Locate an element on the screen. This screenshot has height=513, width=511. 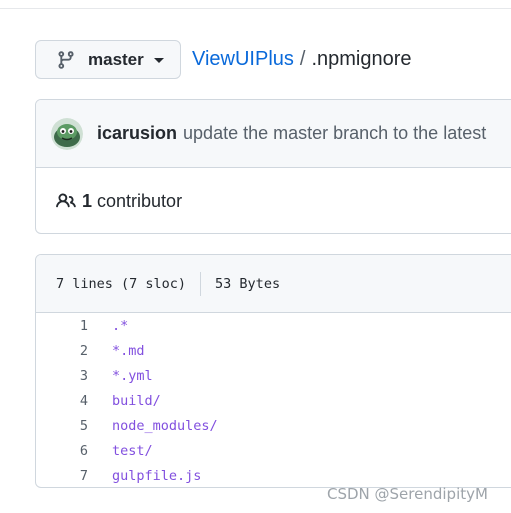
avatar is located at coordinates (67, 133).